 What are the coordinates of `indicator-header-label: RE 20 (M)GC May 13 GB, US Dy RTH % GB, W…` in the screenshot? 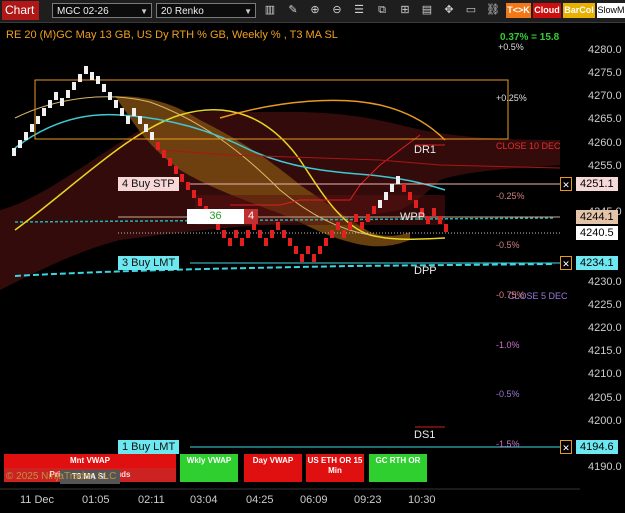 It's located at (172, 35).